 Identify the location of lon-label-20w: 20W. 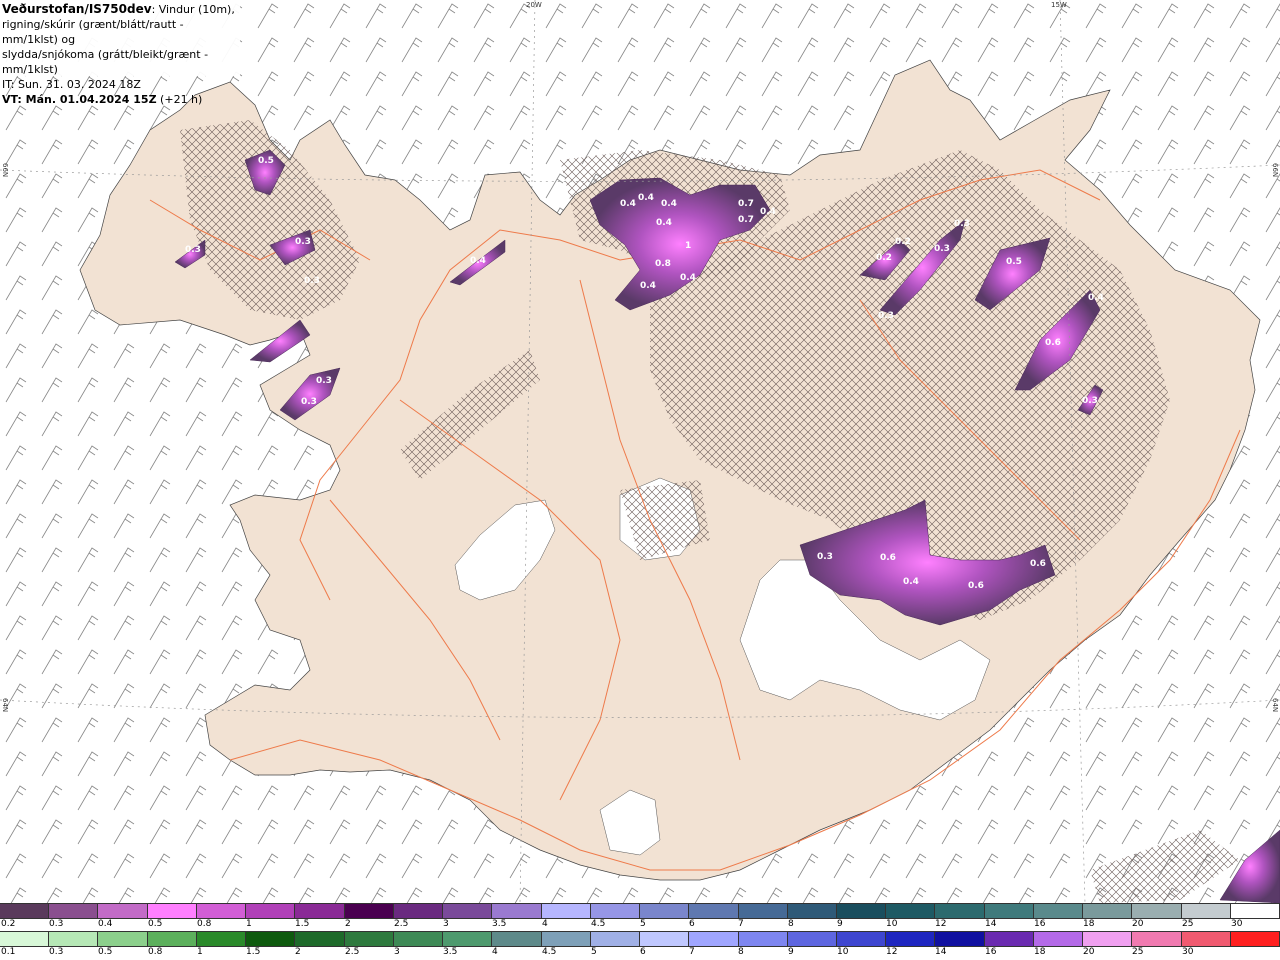
(534, 5).